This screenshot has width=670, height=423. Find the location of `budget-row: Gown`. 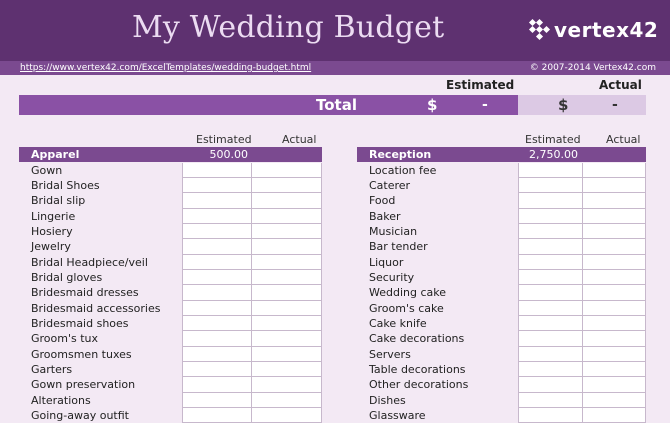

budget-row: Gown is located at coordinates (170, 170).